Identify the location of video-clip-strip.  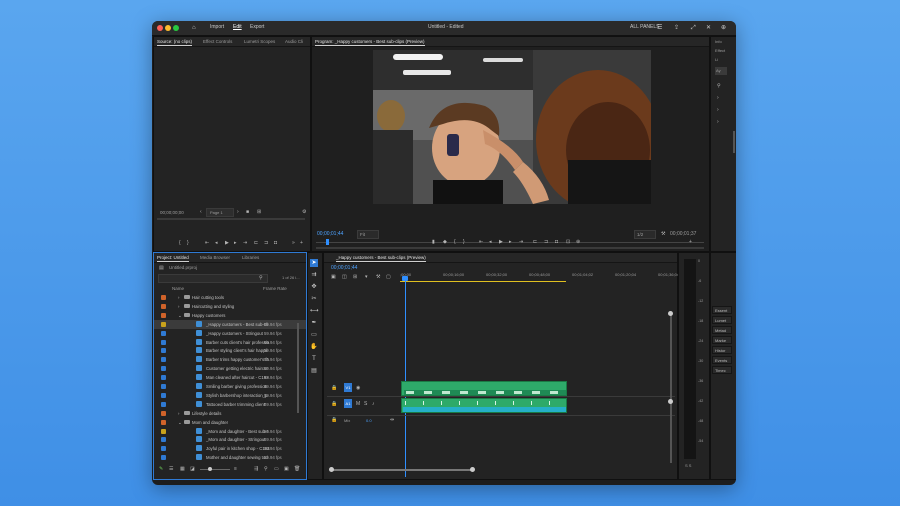
(484, 388).